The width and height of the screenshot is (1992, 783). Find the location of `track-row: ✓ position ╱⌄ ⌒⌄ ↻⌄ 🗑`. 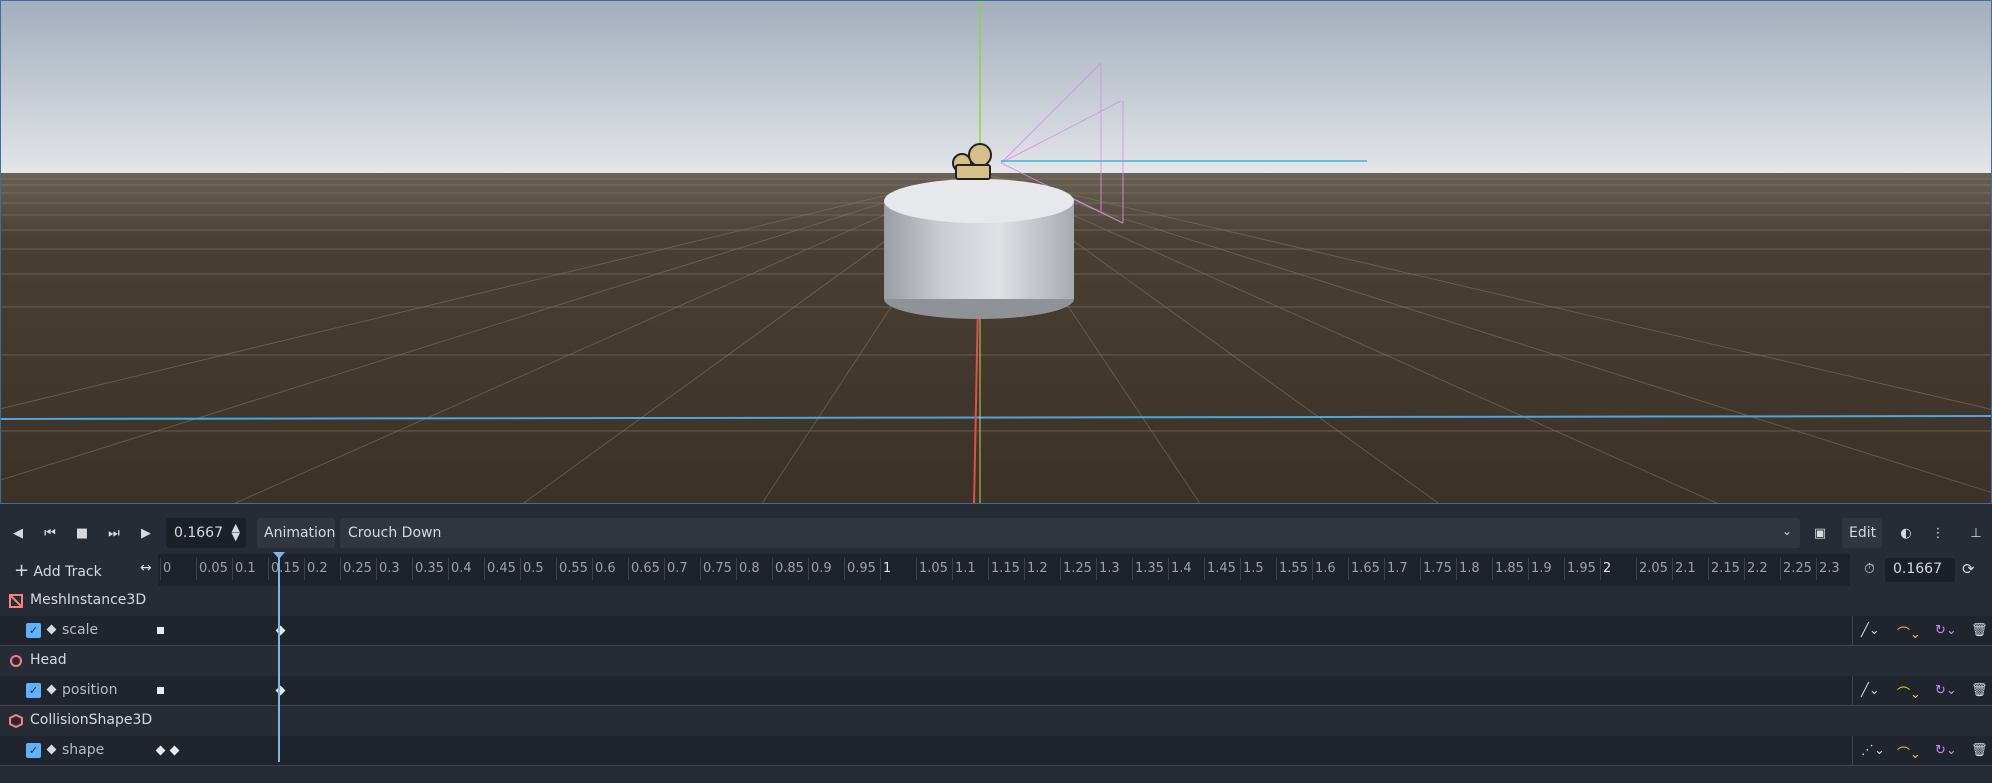

track-row: ✓ position ╱⌄ ⌒⌄ ↻⌄ 🗑 is located at coordinates (996, 691).